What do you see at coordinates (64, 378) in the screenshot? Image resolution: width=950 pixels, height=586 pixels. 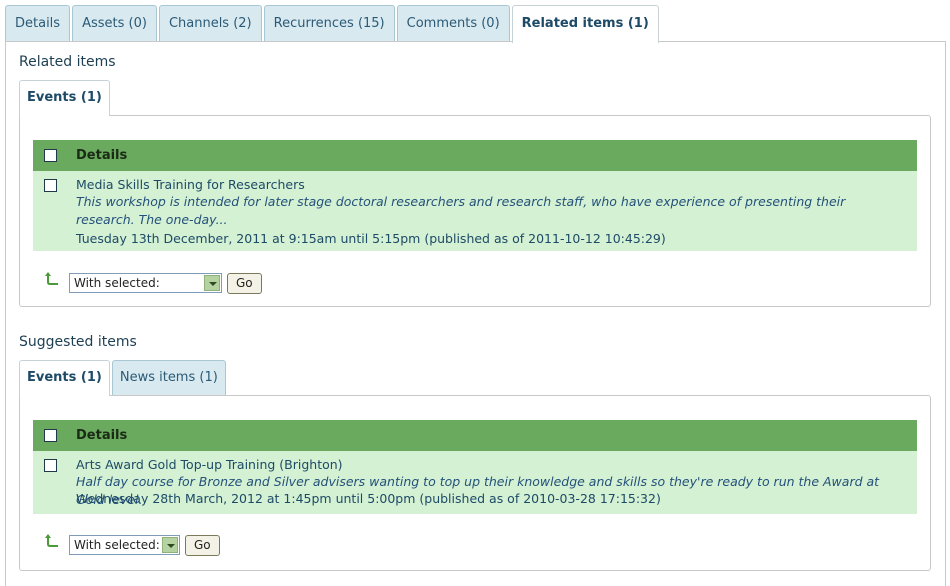 I see `tab-suggested-events: Events (1)` at bounding box center [64, 378].